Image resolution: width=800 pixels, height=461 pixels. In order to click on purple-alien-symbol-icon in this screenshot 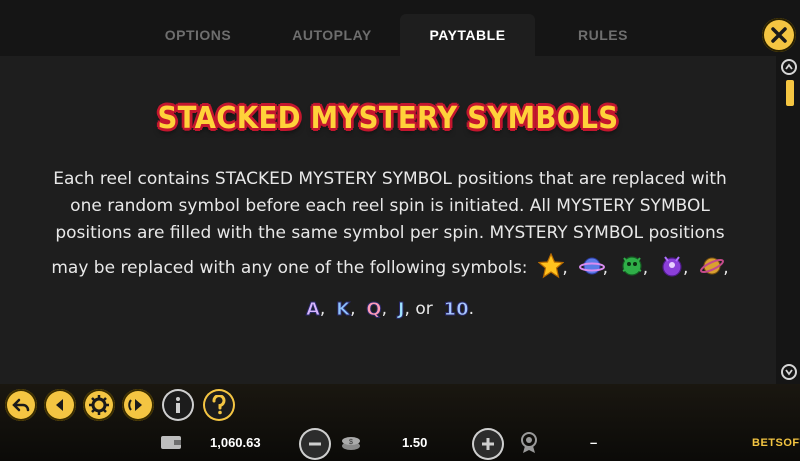, I will do `click(671, 265)`.